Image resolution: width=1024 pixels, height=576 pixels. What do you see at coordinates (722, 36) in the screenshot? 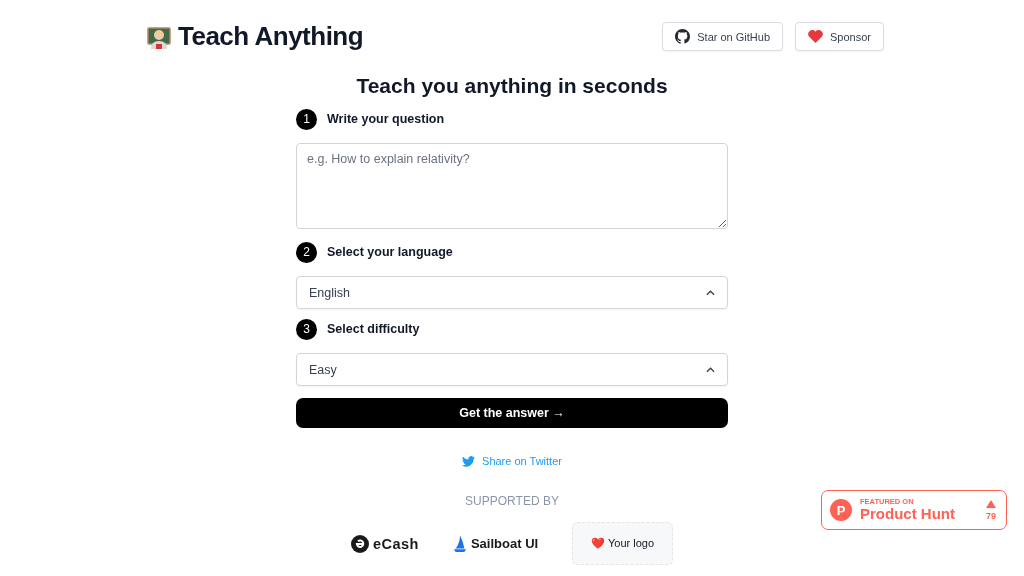
I see `github-star-button: Star on GitHub` at bounding box center [722, 36].